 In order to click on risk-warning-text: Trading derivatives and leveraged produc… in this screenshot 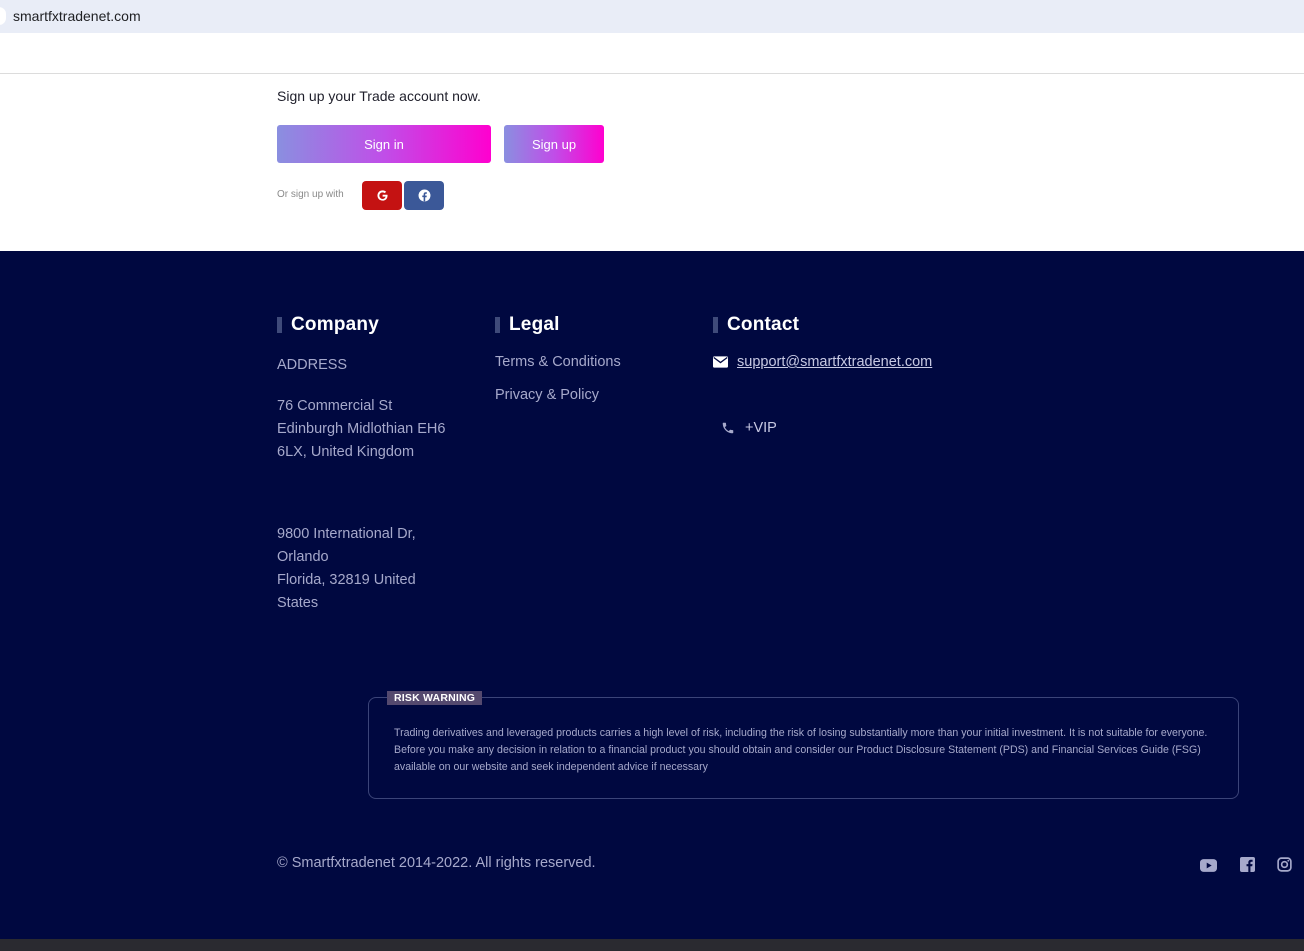, I will do `click(801, 750)`.